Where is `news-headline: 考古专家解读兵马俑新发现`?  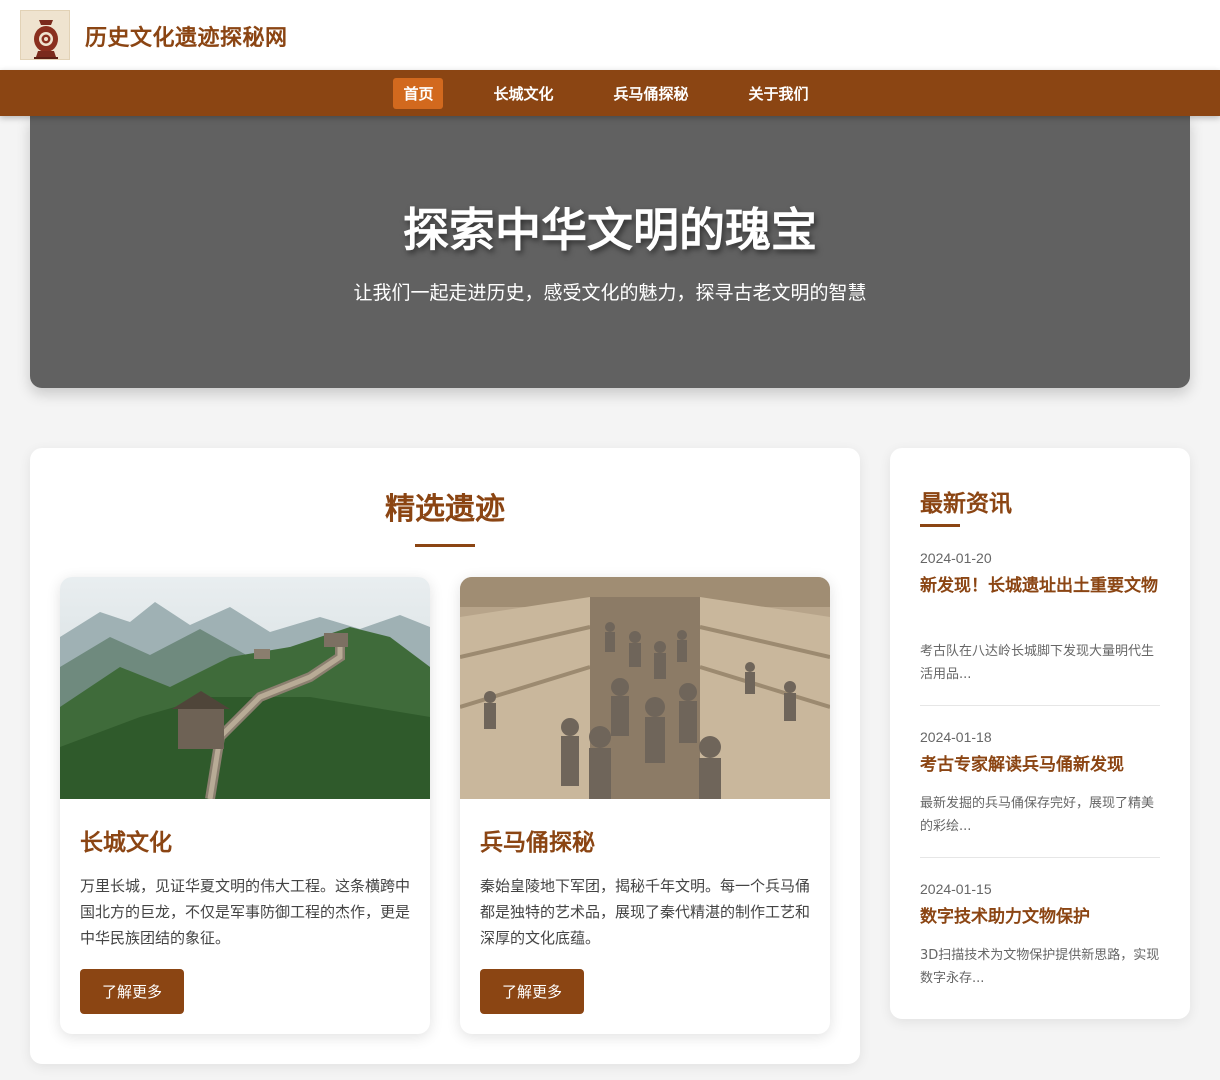
news-headline: 考古专家解读兵马俑新发现 is located at coordinates (1040, 765).